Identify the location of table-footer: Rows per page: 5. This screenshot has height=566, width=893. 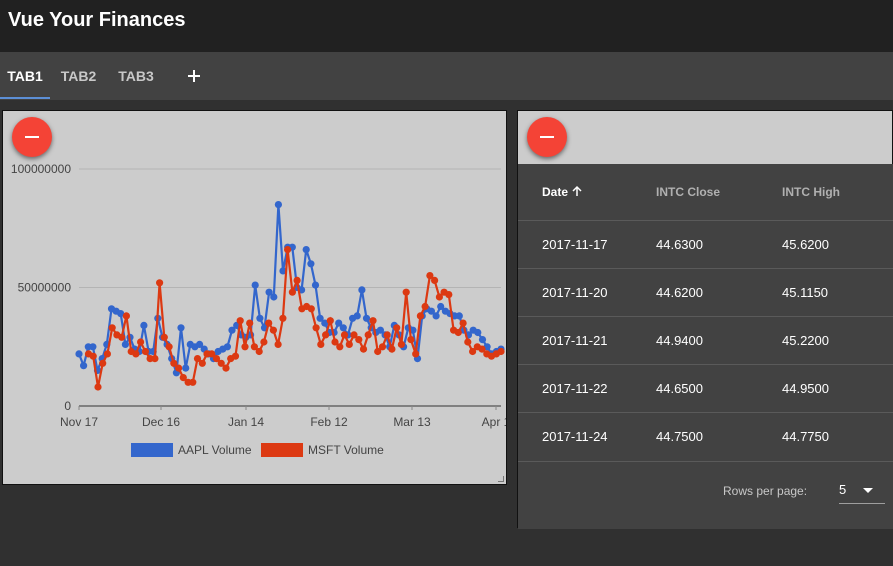
(705, 491).